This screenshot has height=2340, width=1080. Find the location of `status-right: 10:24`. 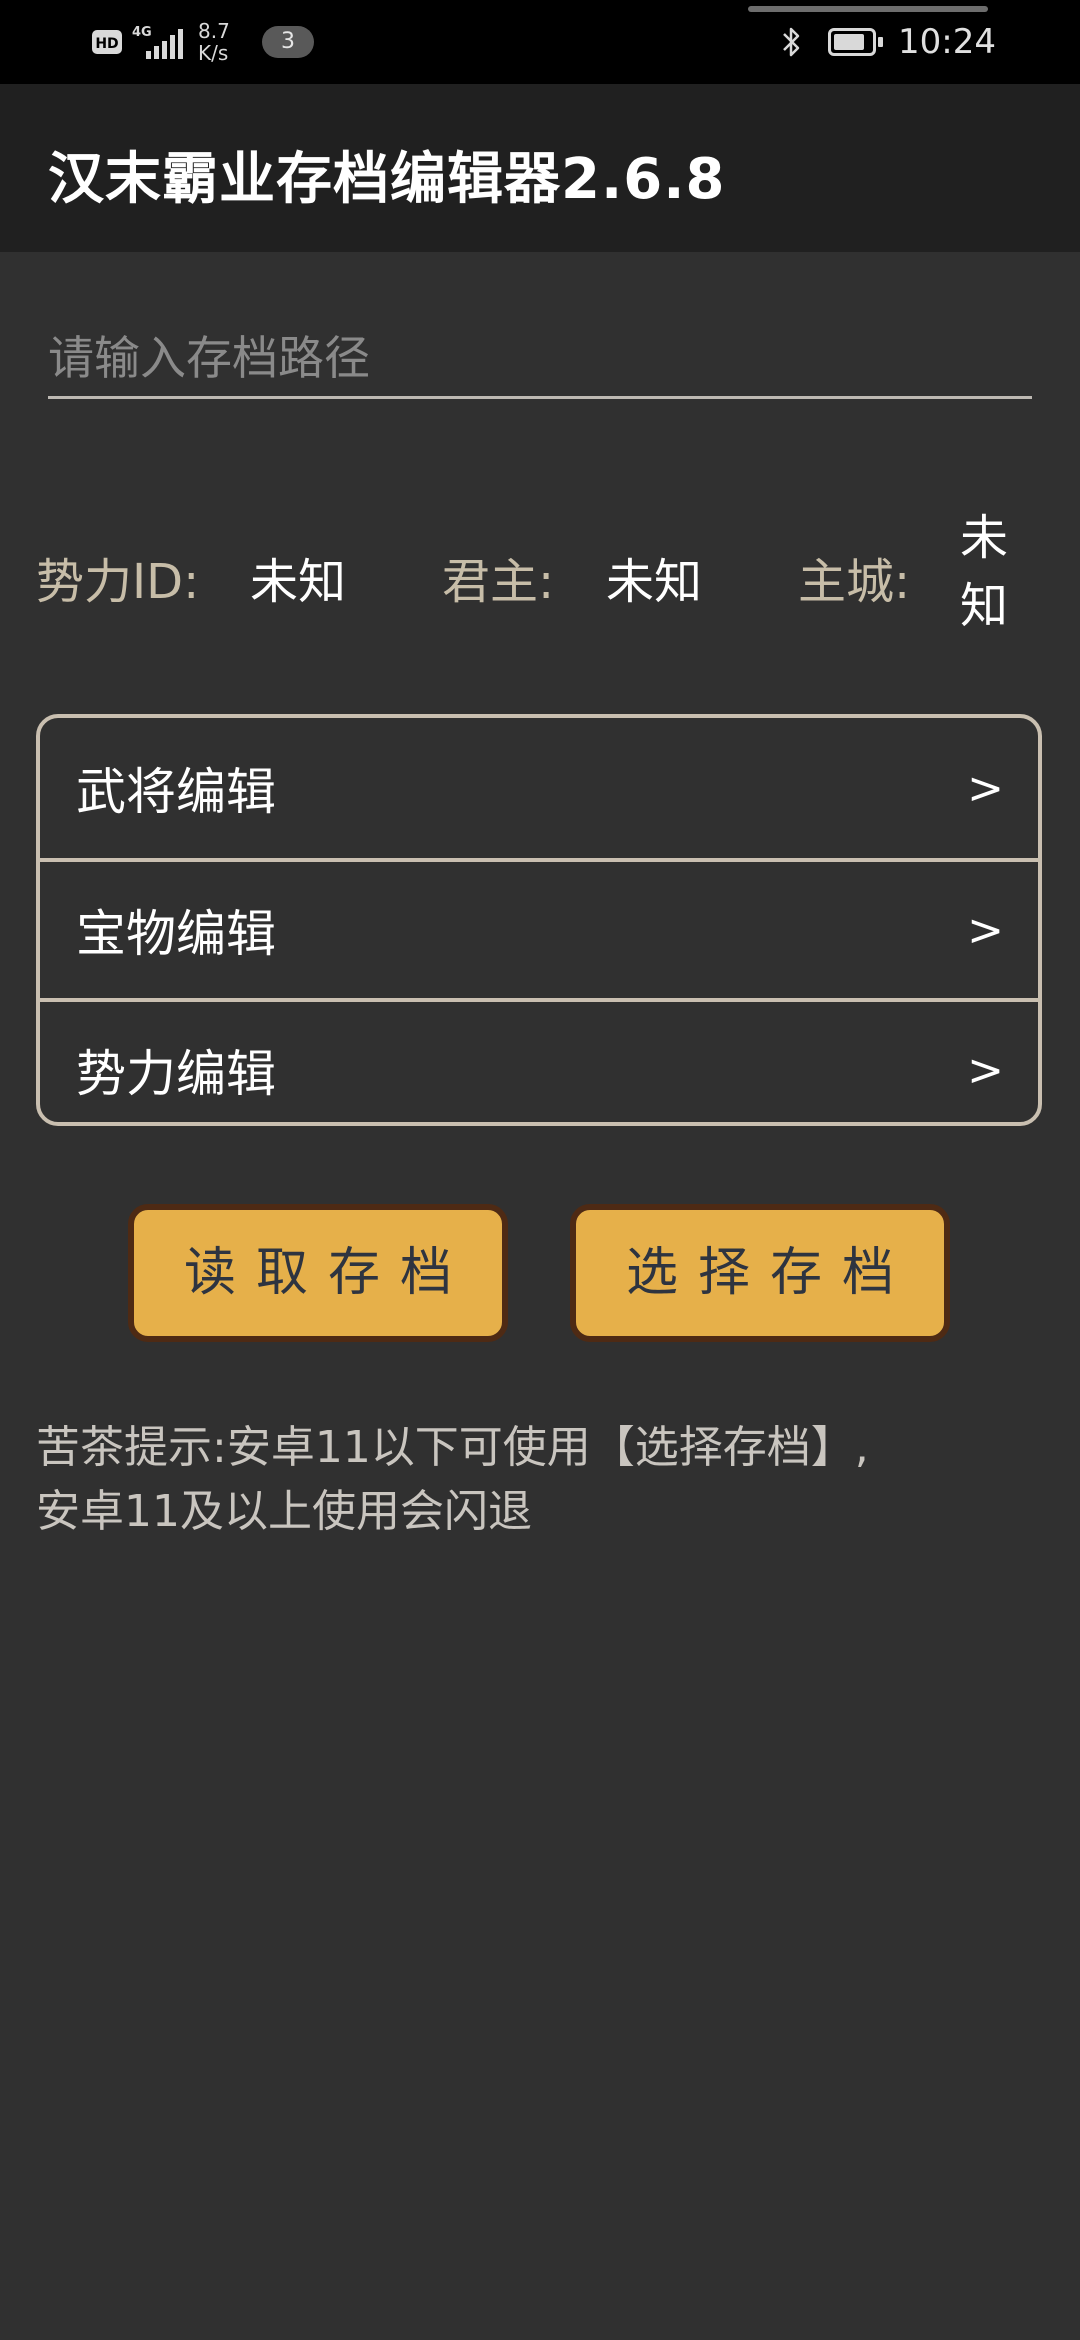

status-right: 10:24 is located at coordinates (888, 42).